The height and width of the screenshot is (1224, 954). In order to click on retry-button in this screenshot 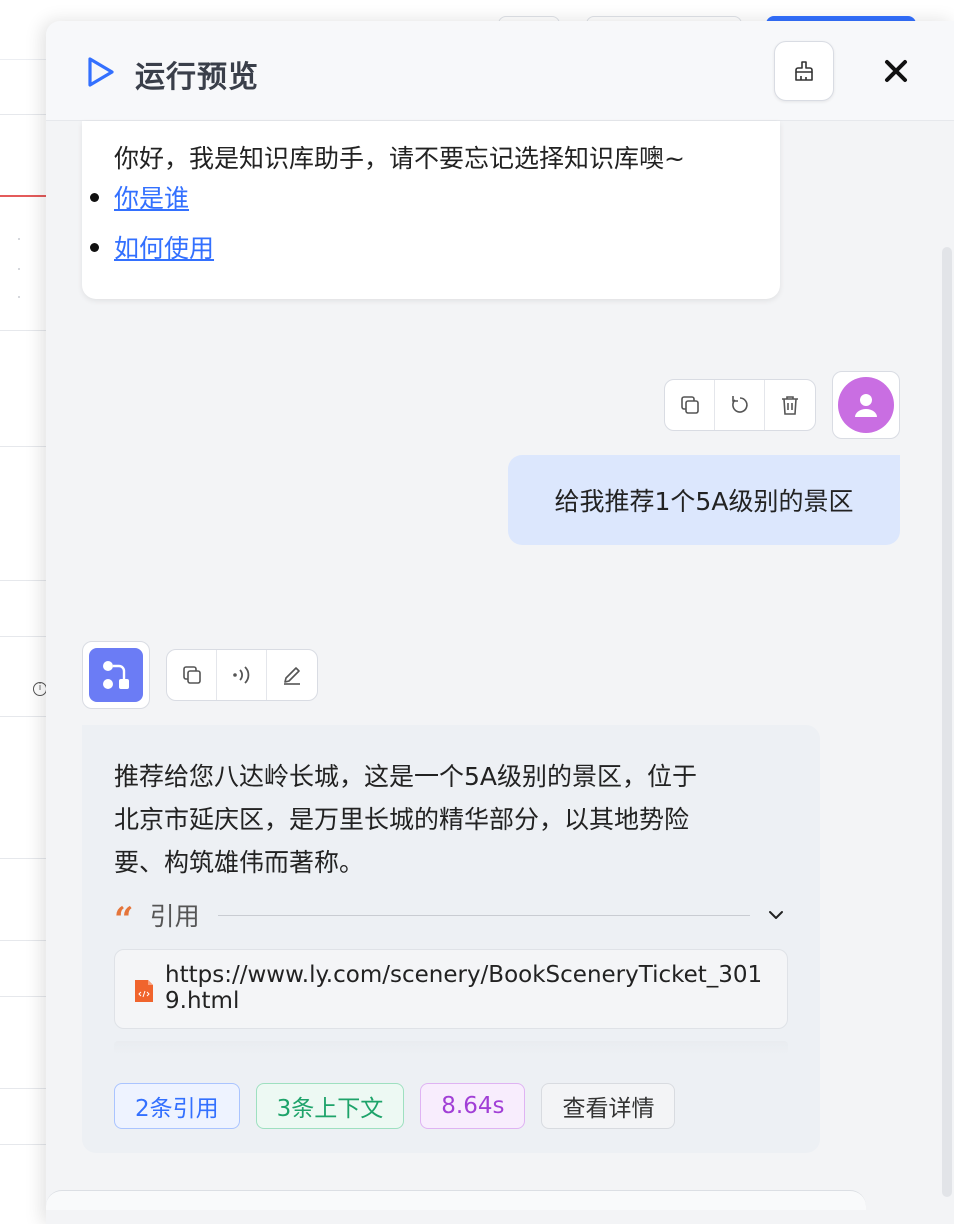, I will do `click(740, 405)`.